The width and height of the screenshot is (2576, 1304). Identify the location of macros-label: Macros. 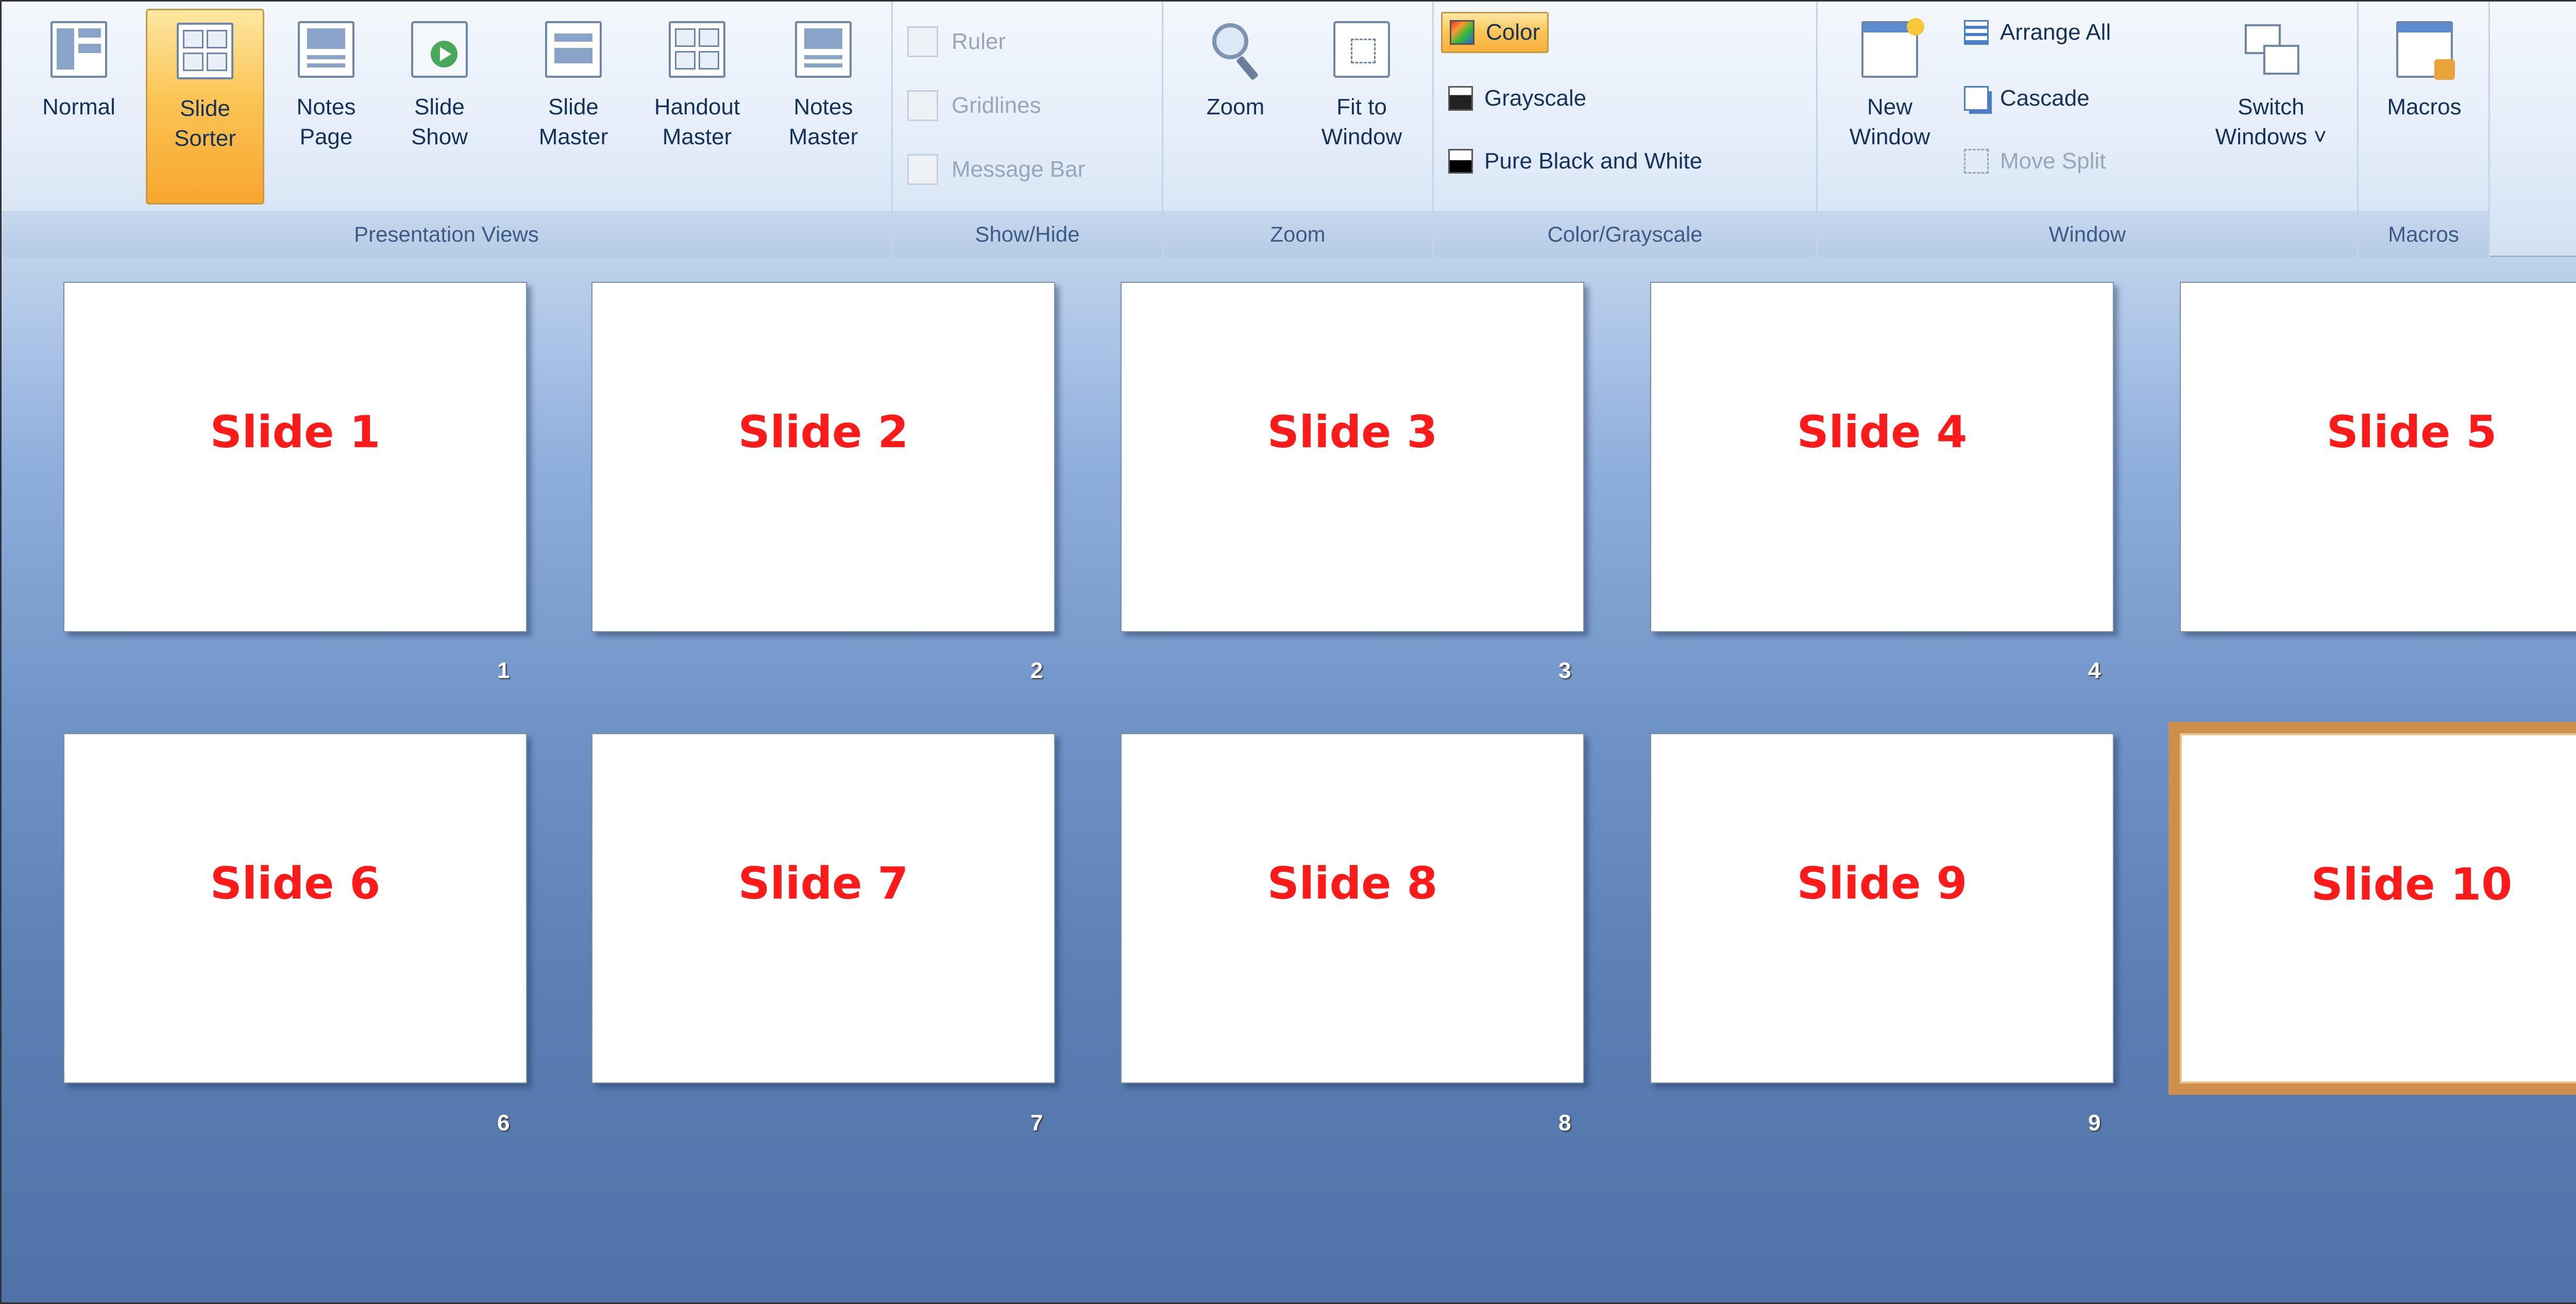
(2424, 107).